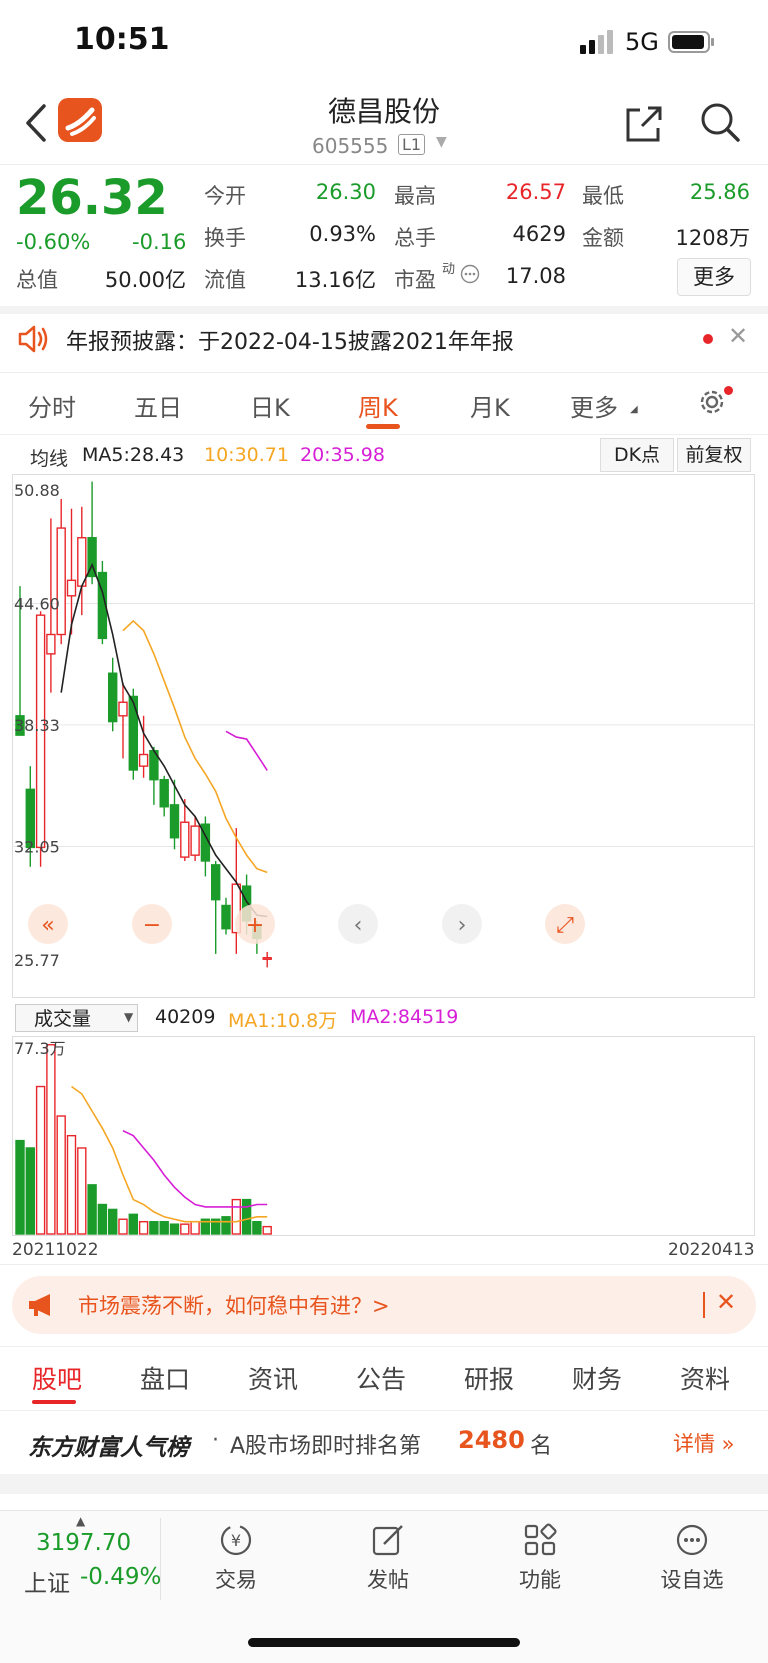 This screenshot has width=768, height=1663. What do you see at coordinates (290, 340) in the screenshot?
I see `notice-text: 年报预披露：于2022-04-15披露2021年年报` at bounding box center [290, 340].